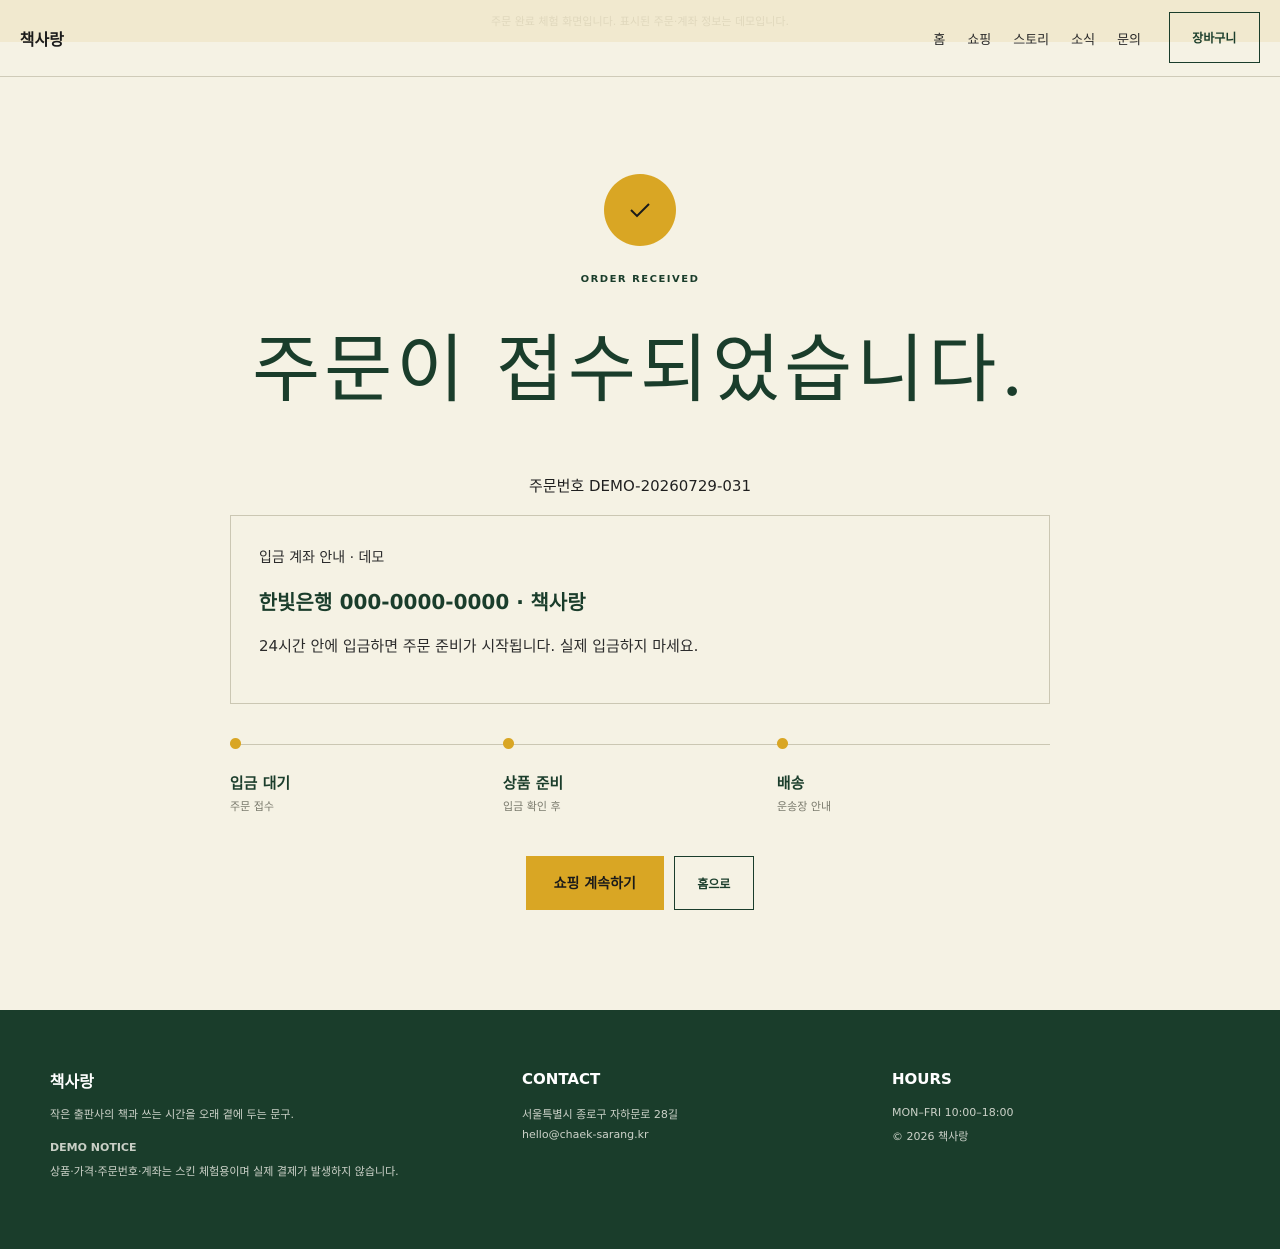 Image resolution: width=1280 pixels, height=1249 pixels. Describe the element at coordinates (533, 783) in the screenshot. I see `step-title: 상품 준비` at that location.